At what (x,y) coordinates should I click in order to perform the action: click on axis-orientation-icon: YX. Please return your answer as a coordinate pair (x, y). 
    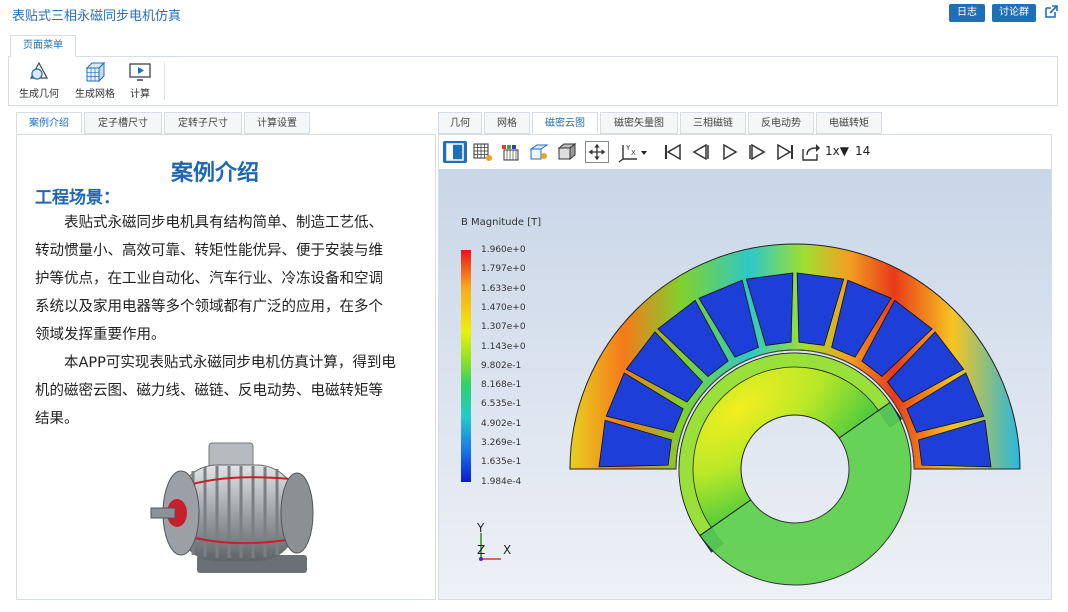
    Looking at the image, I should click on (633, 152).